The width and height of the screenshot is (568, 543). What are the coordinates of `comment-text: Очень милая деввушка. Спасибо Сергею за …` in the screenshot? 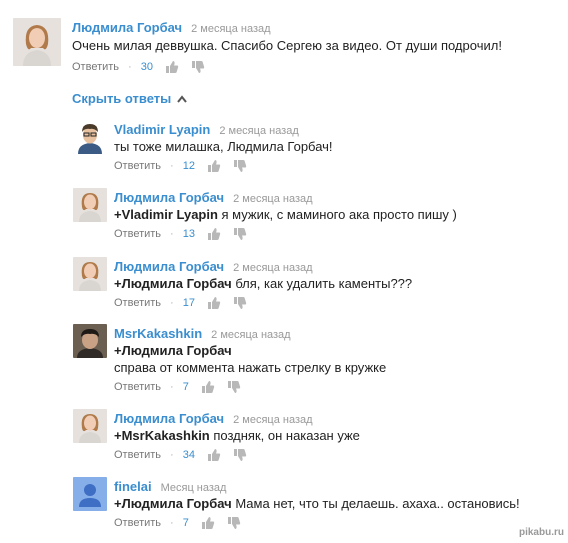 It's located at (287, 45).